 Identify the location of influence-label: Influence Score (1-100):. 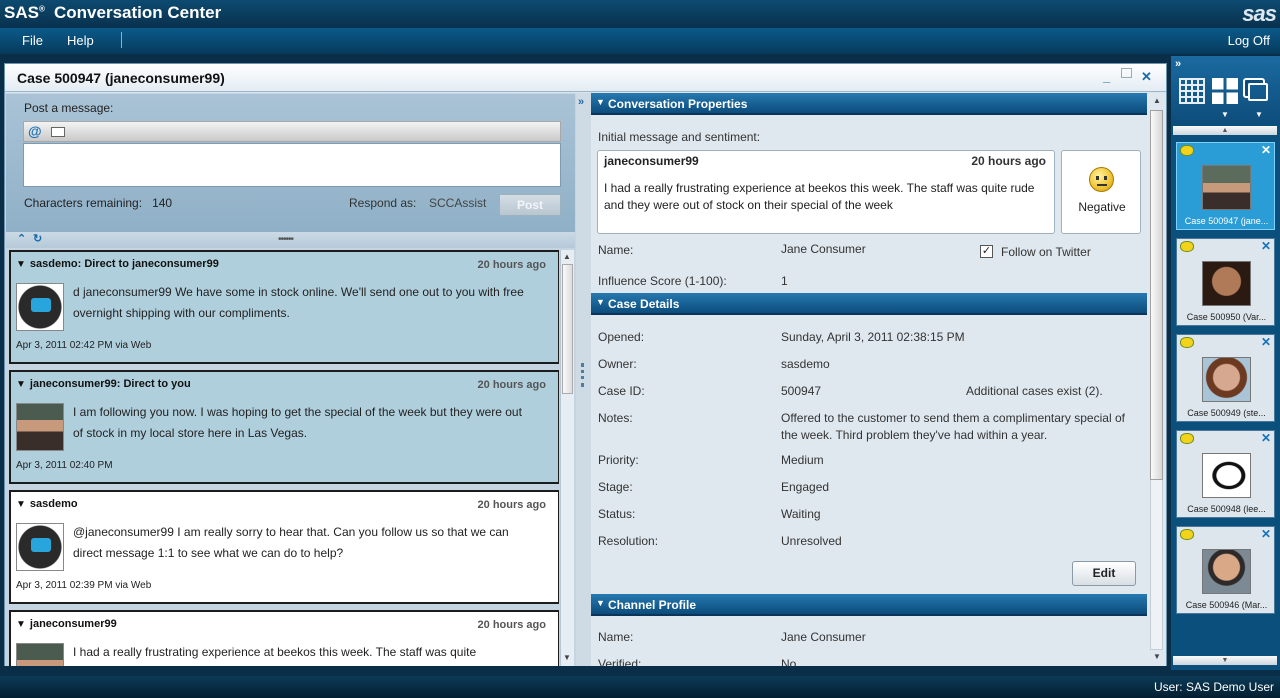
(662, 281).